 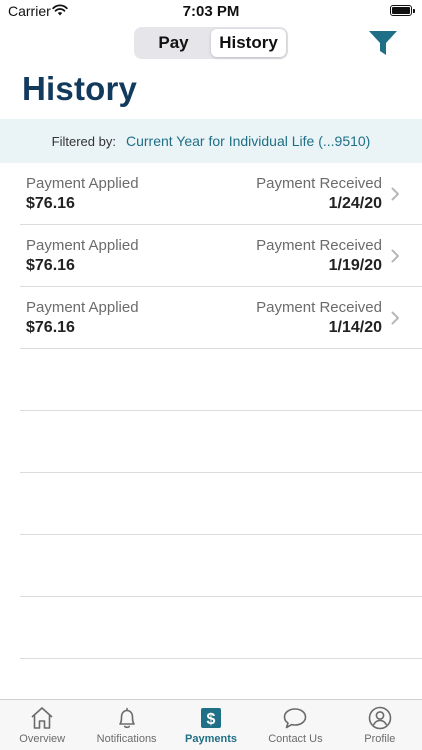 I want to click on tab-payments: $ Payments, so click(x=211, y=725).